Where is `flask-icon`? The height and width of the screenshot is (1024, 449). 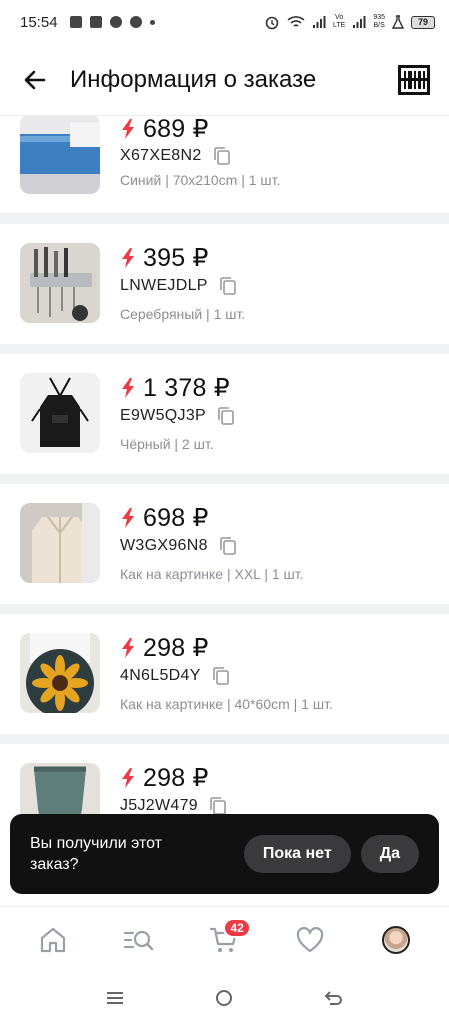
flask-icon is located at coordinates (398, 22).